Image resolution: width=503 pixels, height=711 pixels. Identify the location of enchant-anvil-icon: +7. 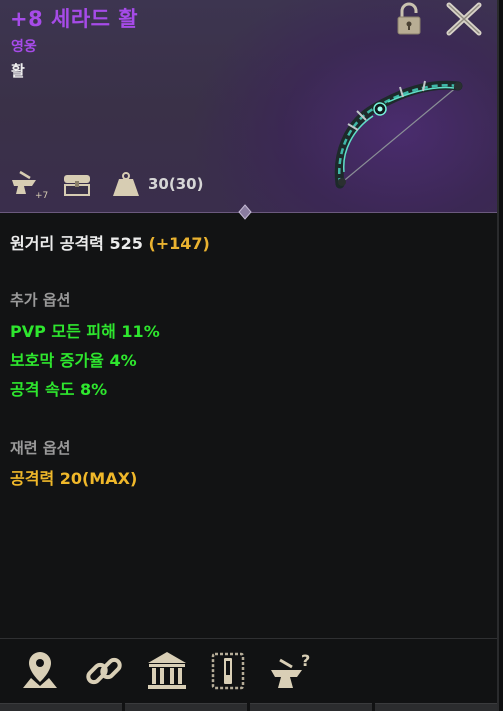
(30, 185).